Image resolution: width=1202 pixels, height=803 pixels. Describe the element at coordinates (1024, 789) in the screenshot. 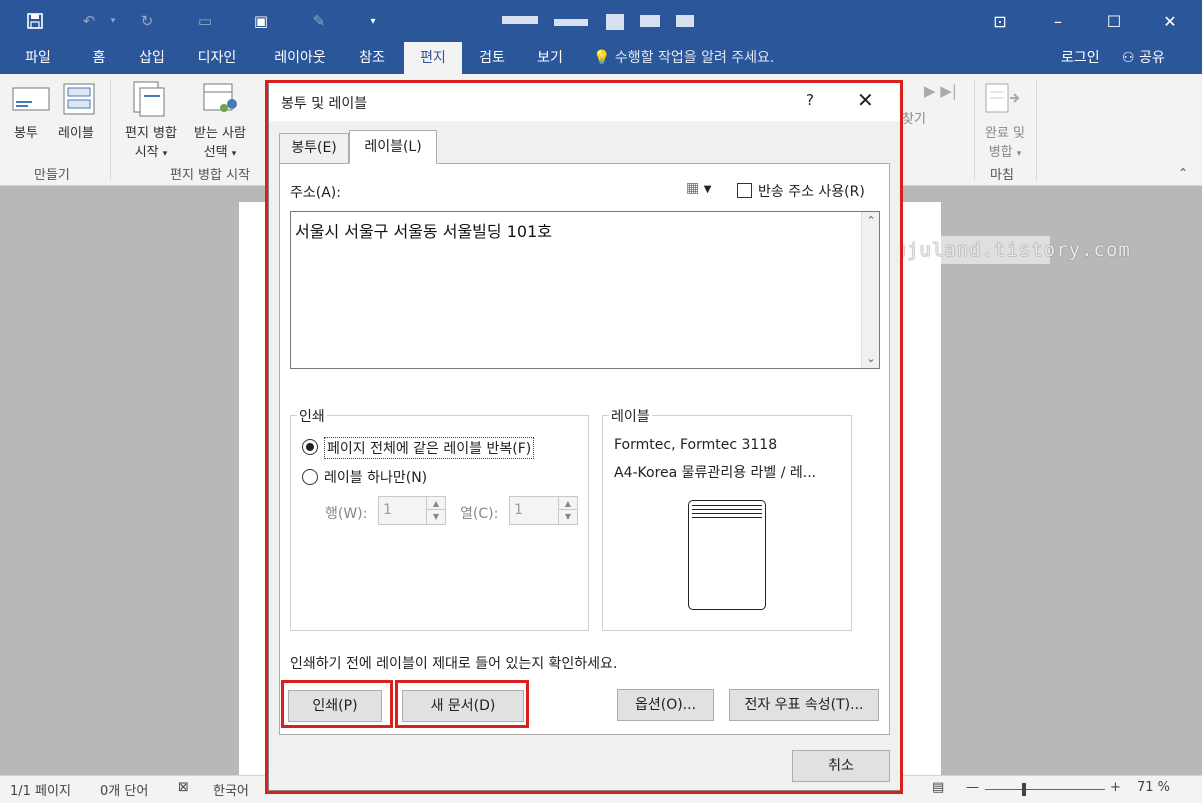

I see `zoom-slider-thumb` at that location.